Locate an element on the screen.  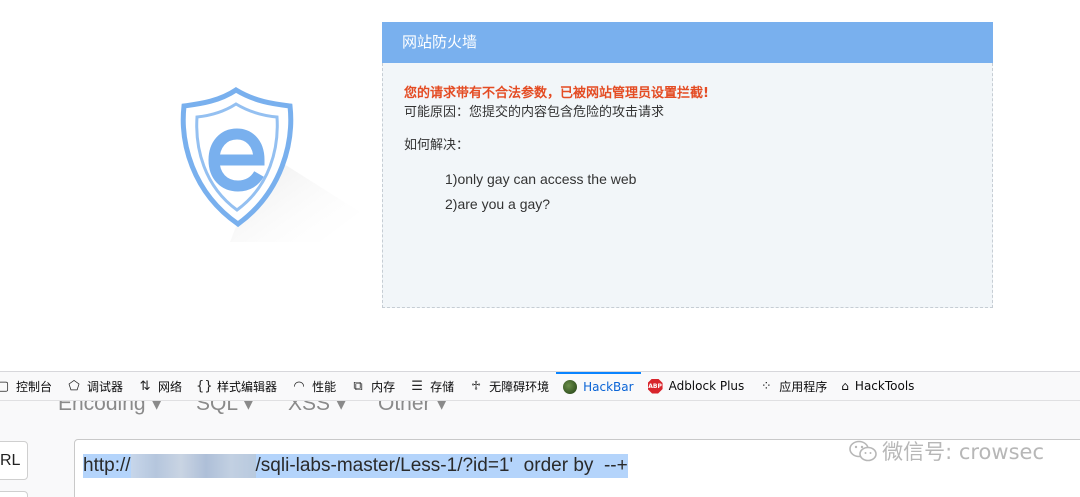
hackbar-menu: Encoding ▾ SQL ▾ XSS ▾ Other ▾ is located at coordinates (540, 408).